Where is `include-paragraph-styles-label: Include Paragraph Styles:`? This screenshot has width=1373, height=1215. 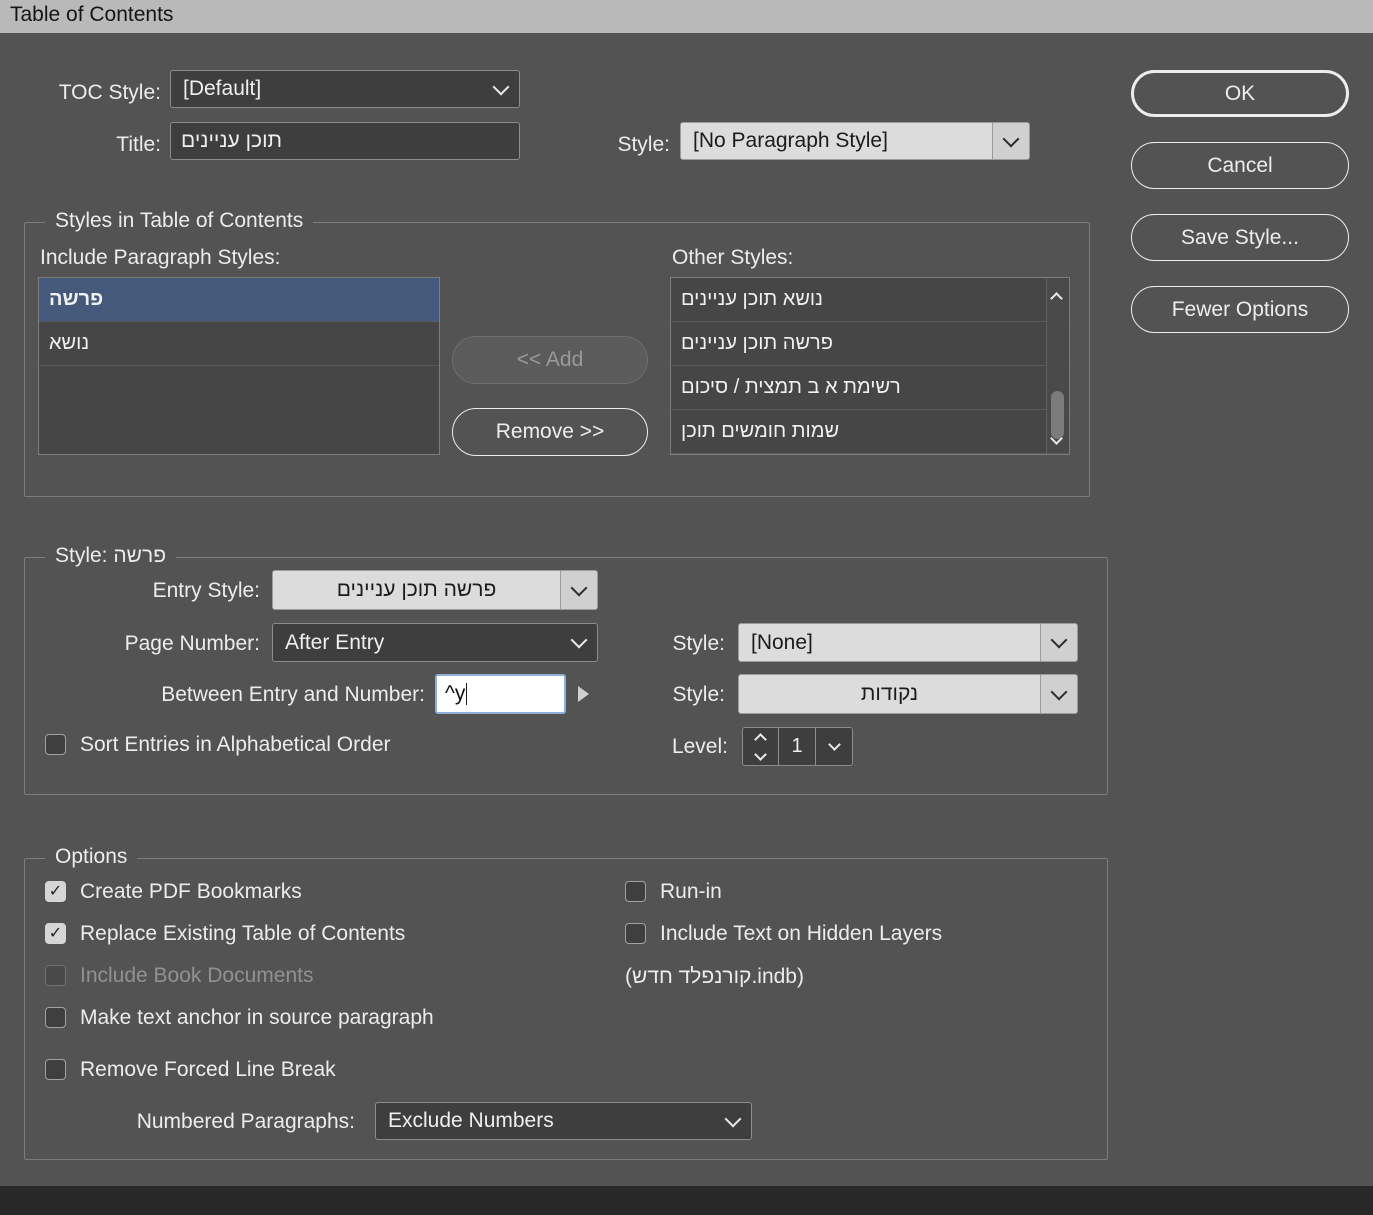
include-paragraph-styles-label: Include Paragraph Styles: is located at coordinates (160, 257).